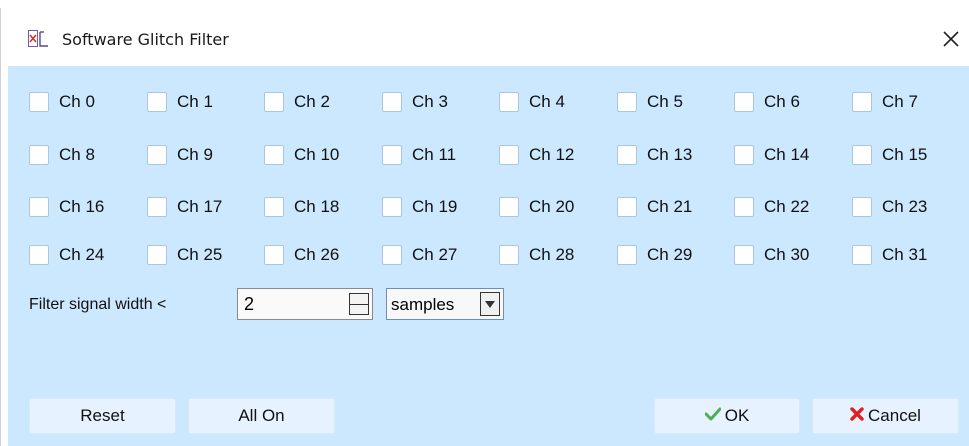 This screenshot has width=969, height=446. What do you see at coordinates (434, 154) in the screenshot?
I see `channel-label: Ch 11` at bounding box center [434, 154].